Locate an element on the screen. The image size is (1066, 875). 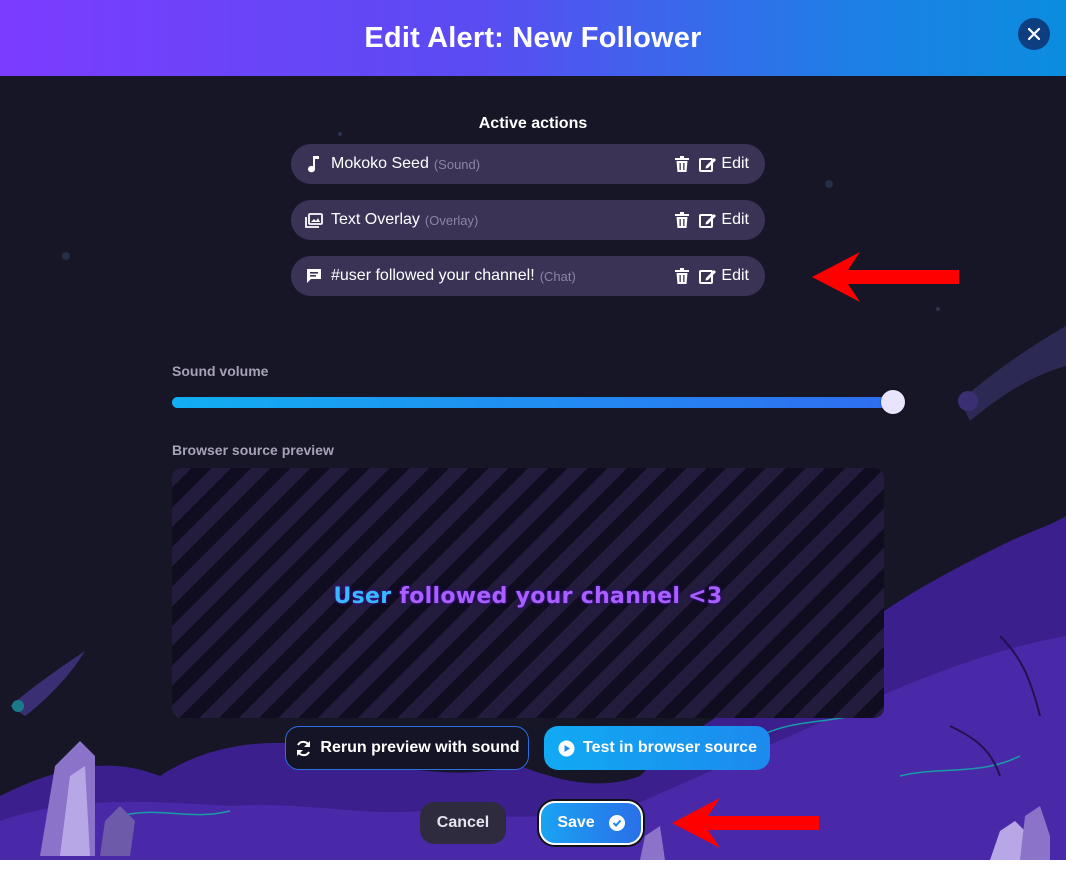
test-browser-source-label: Test in browser source is located at coordinates (670, 747).